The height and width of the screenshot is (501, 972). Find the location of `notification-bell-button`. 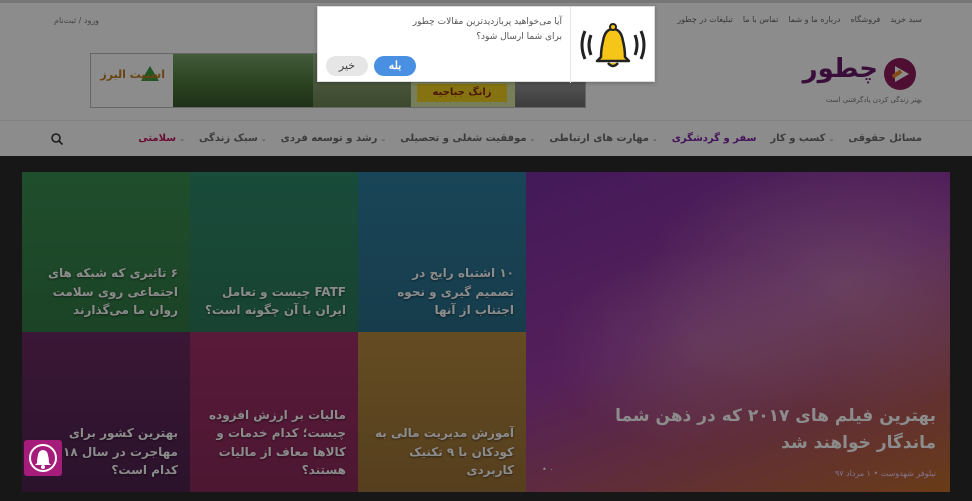

notification-bell-button is located at coordinates (43, 458).